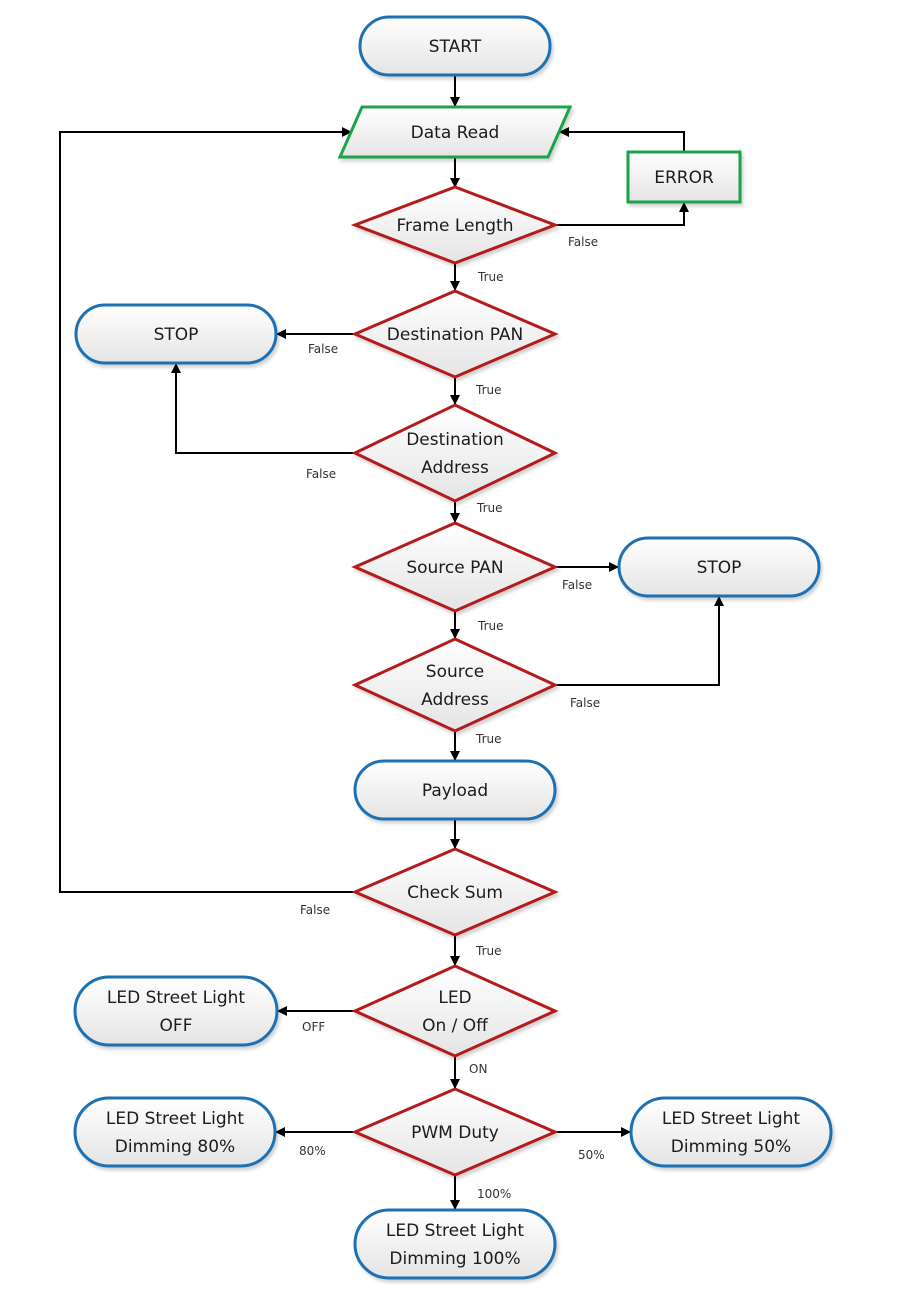 This screenshot has width=898, height=1299. What do you see at coordinates (455, 1244) in the screenshot?
I see `node-dim-100: LED Street Light Dimming 100%` at bounding box center [455, 1244].